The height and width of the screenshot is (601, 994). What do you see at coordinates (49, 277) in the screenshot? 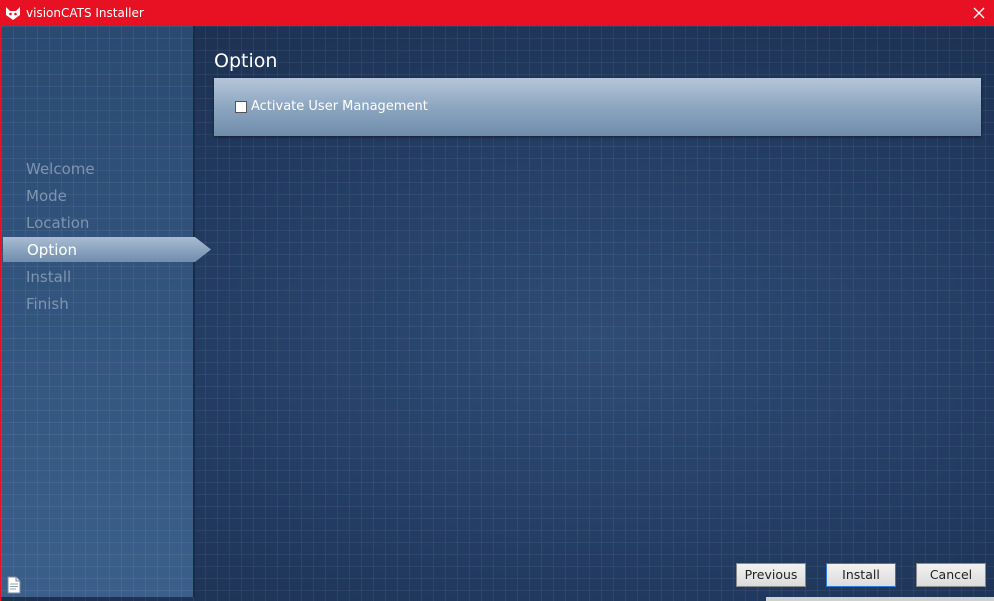
I see `step-install: Install` at bounding box center [49, 277].